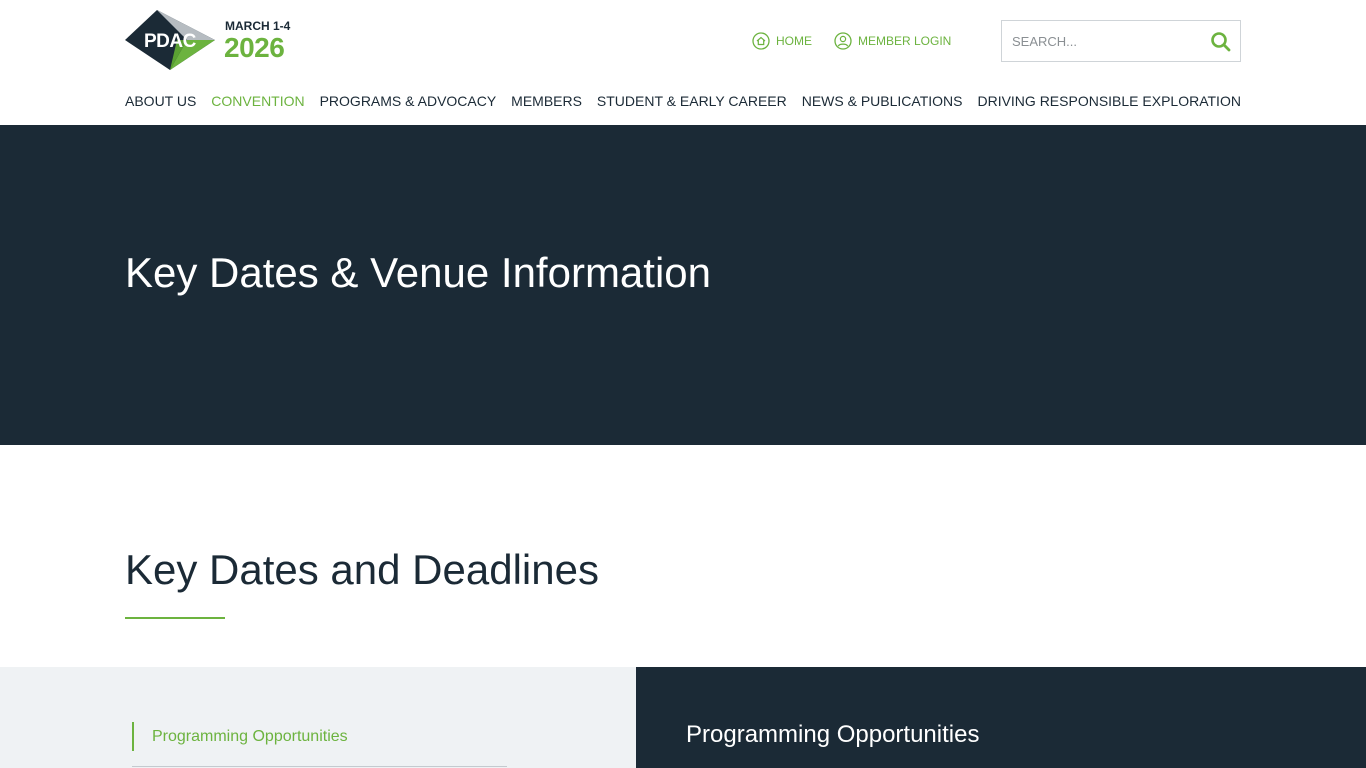 This screenshot has height=768, width=1366. Describe the element at coordinates (408, 101) in the screenshot. I see `nav-item-programs-advocacy: PROGRAMS & ADVOCACY` at that location.